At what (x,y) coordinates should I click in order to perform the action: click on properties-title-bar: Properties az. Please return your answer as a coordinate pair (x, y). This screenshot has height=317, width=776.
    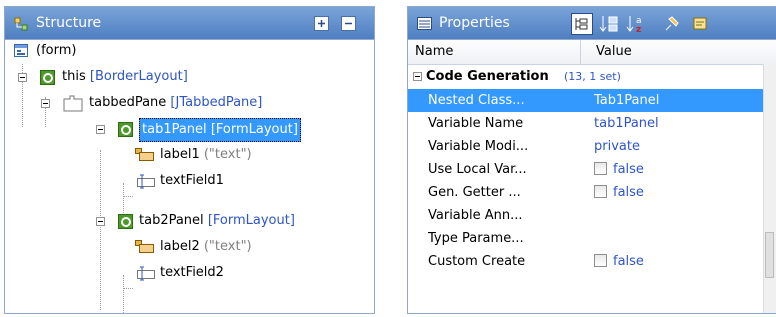
    Looking at the image, I should click on (592, 23).